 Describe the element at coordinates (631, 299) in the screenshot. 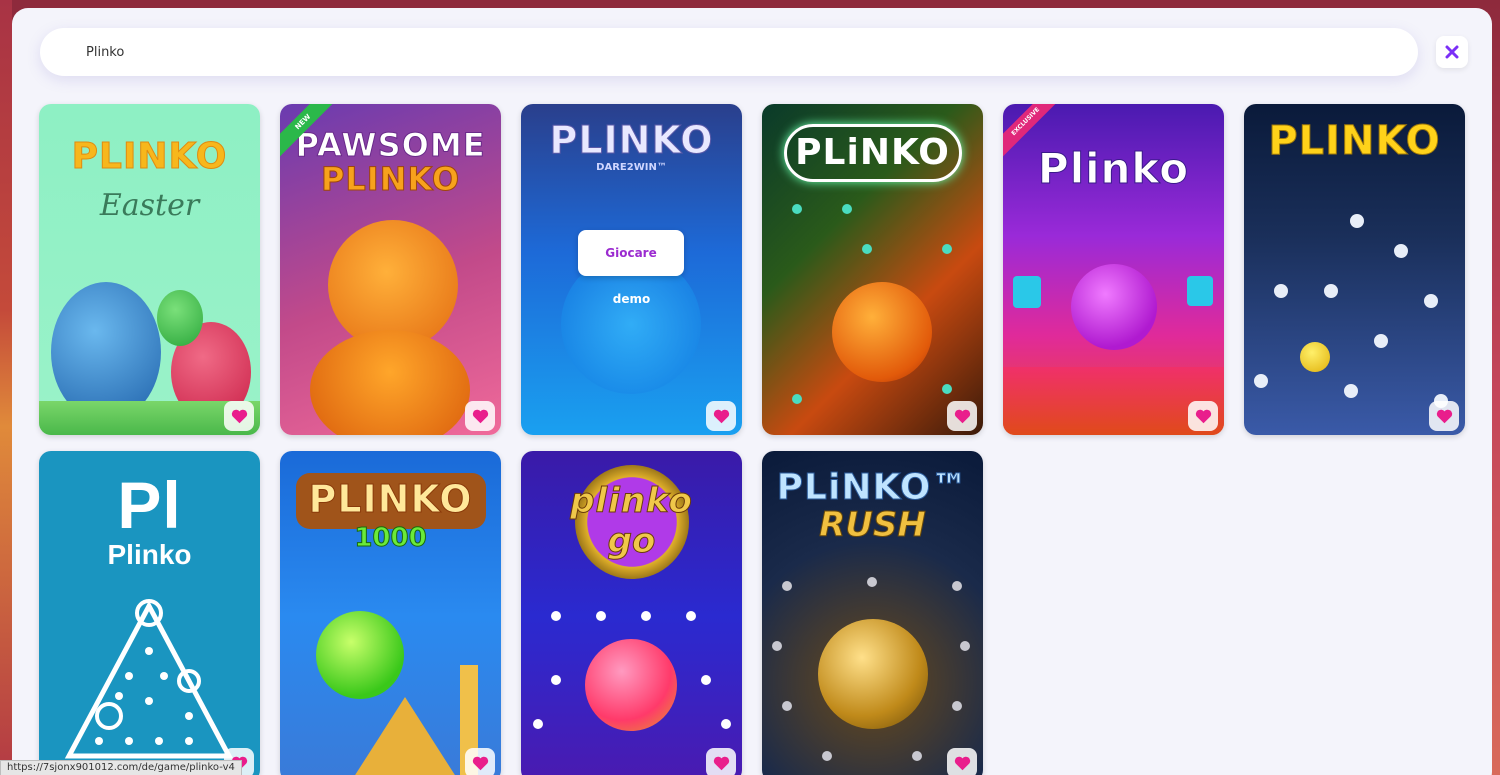

I see `demo-link: demo` at that location.